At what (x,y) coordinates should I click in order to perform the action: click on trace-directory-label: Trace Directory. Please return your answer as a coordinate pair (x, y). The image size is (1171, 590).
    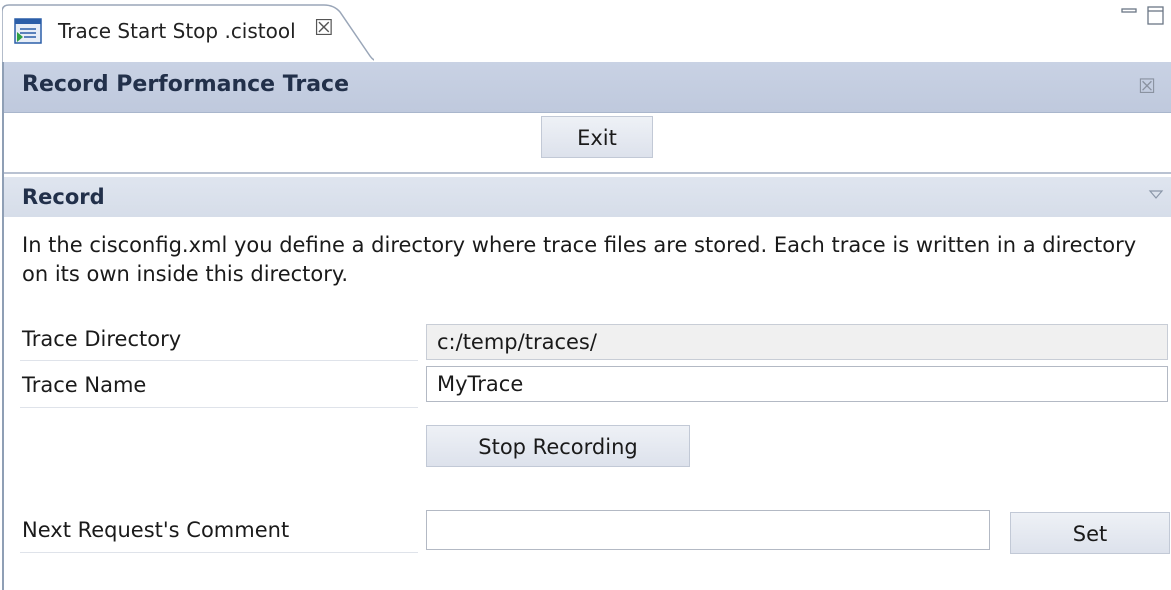
    Looking at the image, I should click on (102, 339).